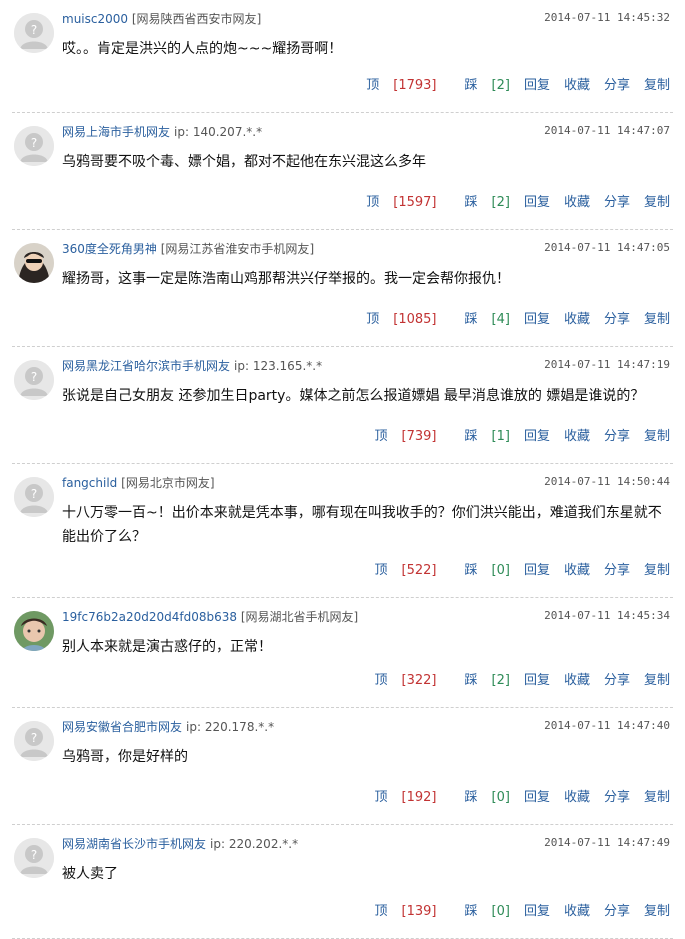 The image size is (685, 939). Describe the element at coordinates (500, 570) in the screenshot. I see `downvote-count: [0]` at that location.